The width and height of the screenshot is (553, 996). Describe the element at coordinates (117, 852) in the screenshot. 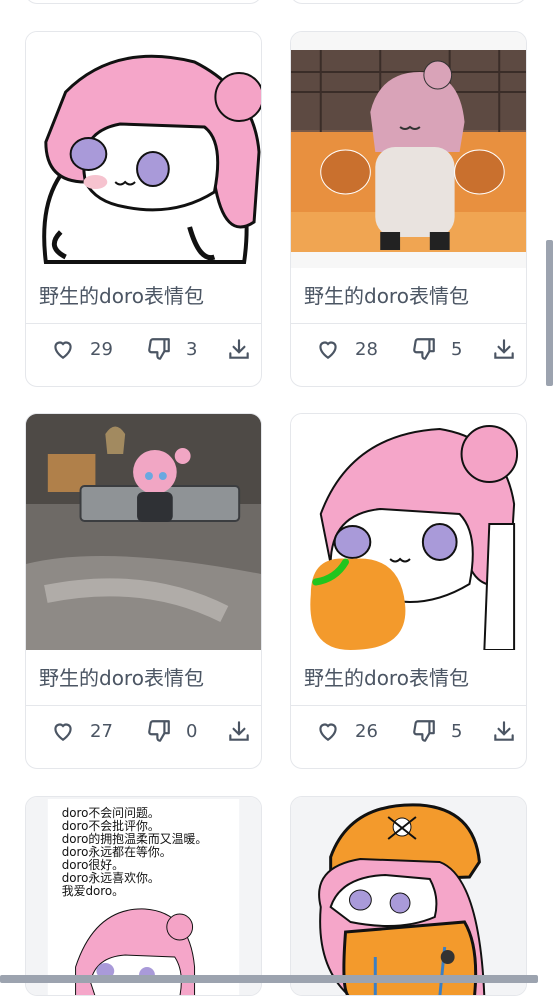

I see `caption-line: doro永远都在等你。` at that location.